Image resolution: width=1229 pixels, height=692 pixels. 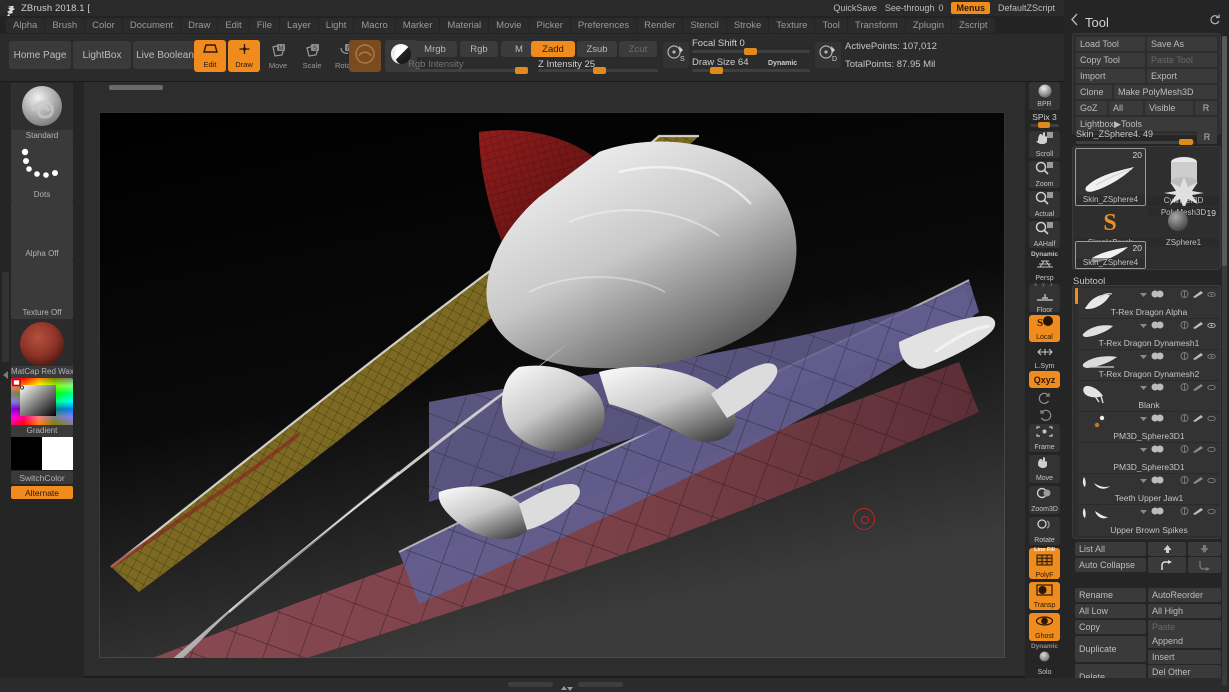 I want to click on color-picker: Gradient, so click(x=42, y=407).